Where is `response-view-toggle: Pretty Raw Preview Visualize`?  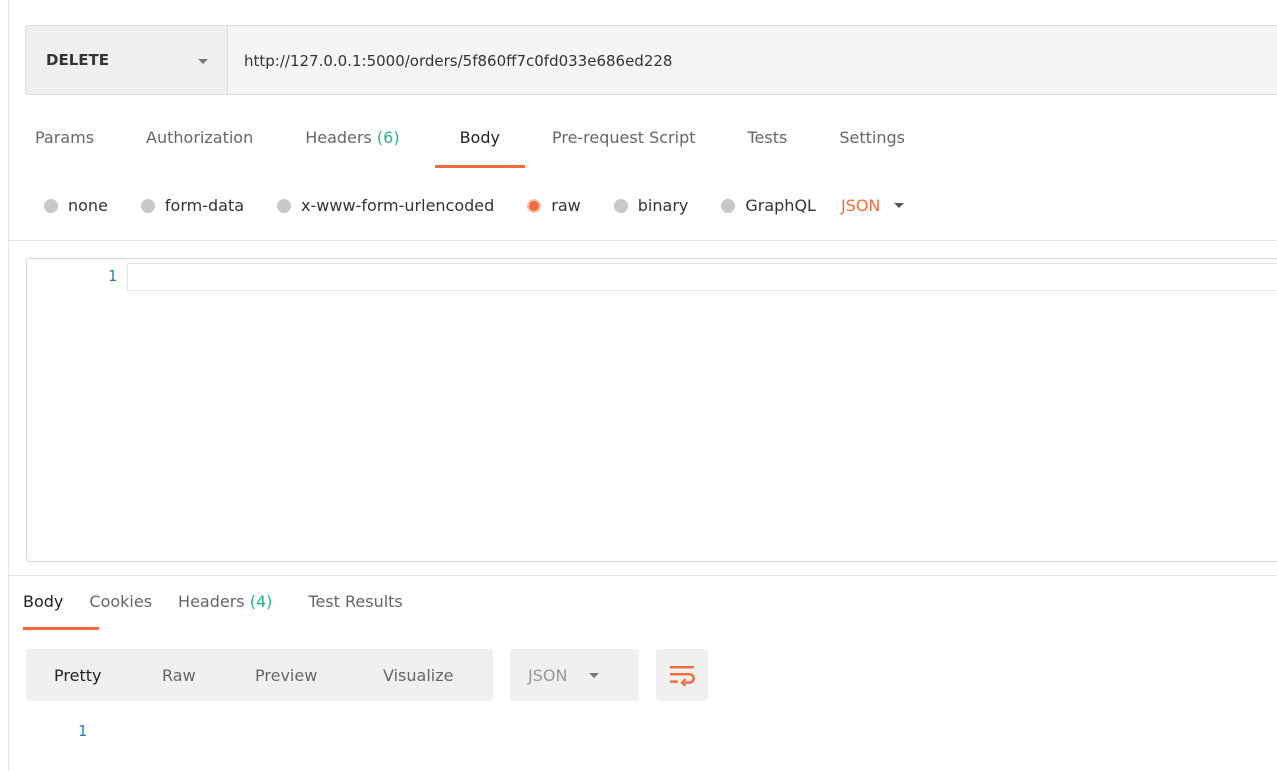 response-view-toggle: Pretty Raw Preview Visualize is located at coordinates (259, 675).